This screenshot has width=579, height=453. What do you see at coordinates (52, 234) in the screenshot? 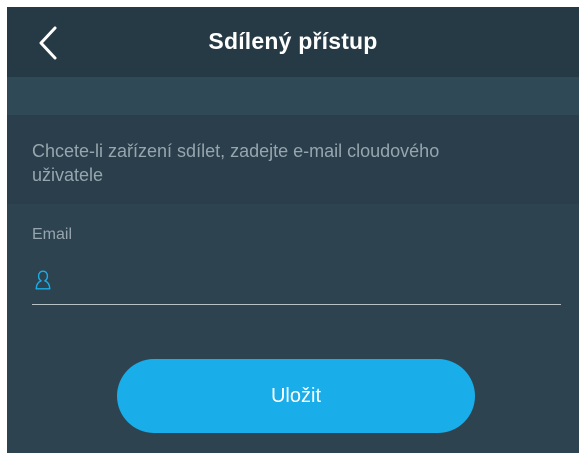
I see `email-label: Email` at bounding box center [52, 234].